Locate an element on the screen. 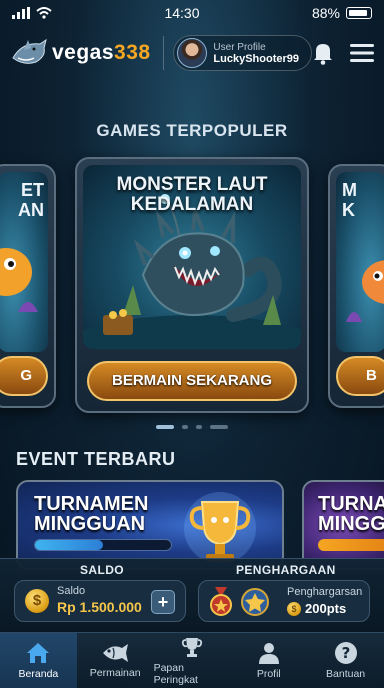 This screenshot has height=688, width=384. game-card-next: M K B is located at coordinates (356, 286).